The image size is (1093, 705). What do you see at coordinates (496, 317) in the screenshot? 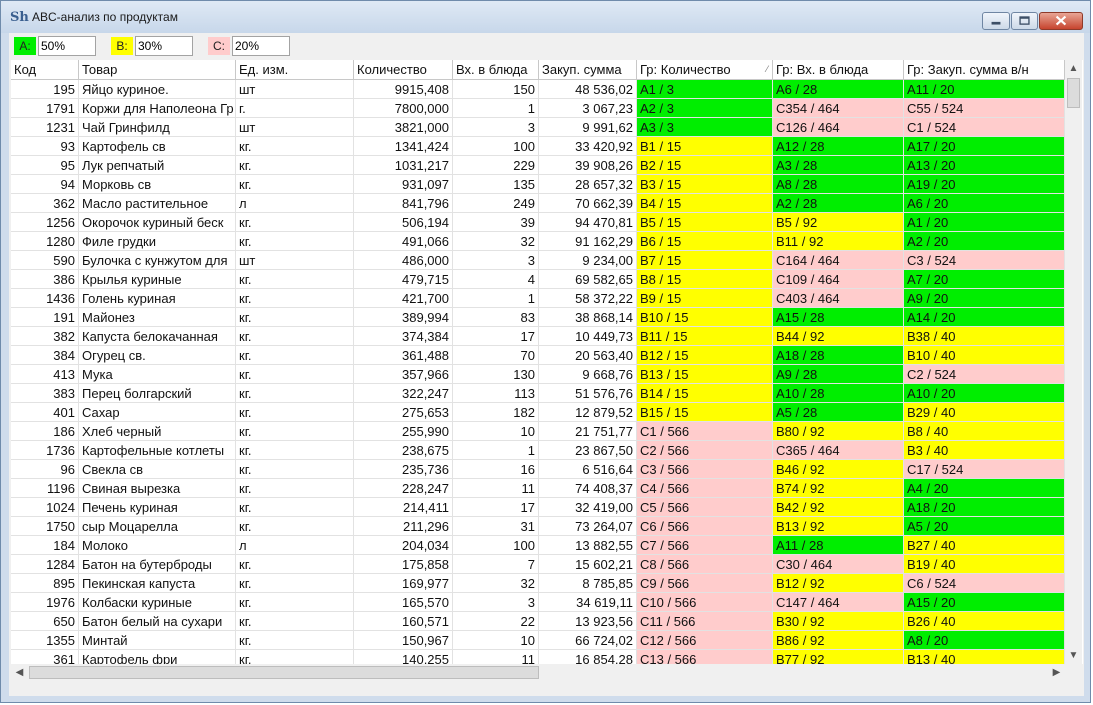
I see `cell-in-dishes: 83` at bounding box center [496, 317].